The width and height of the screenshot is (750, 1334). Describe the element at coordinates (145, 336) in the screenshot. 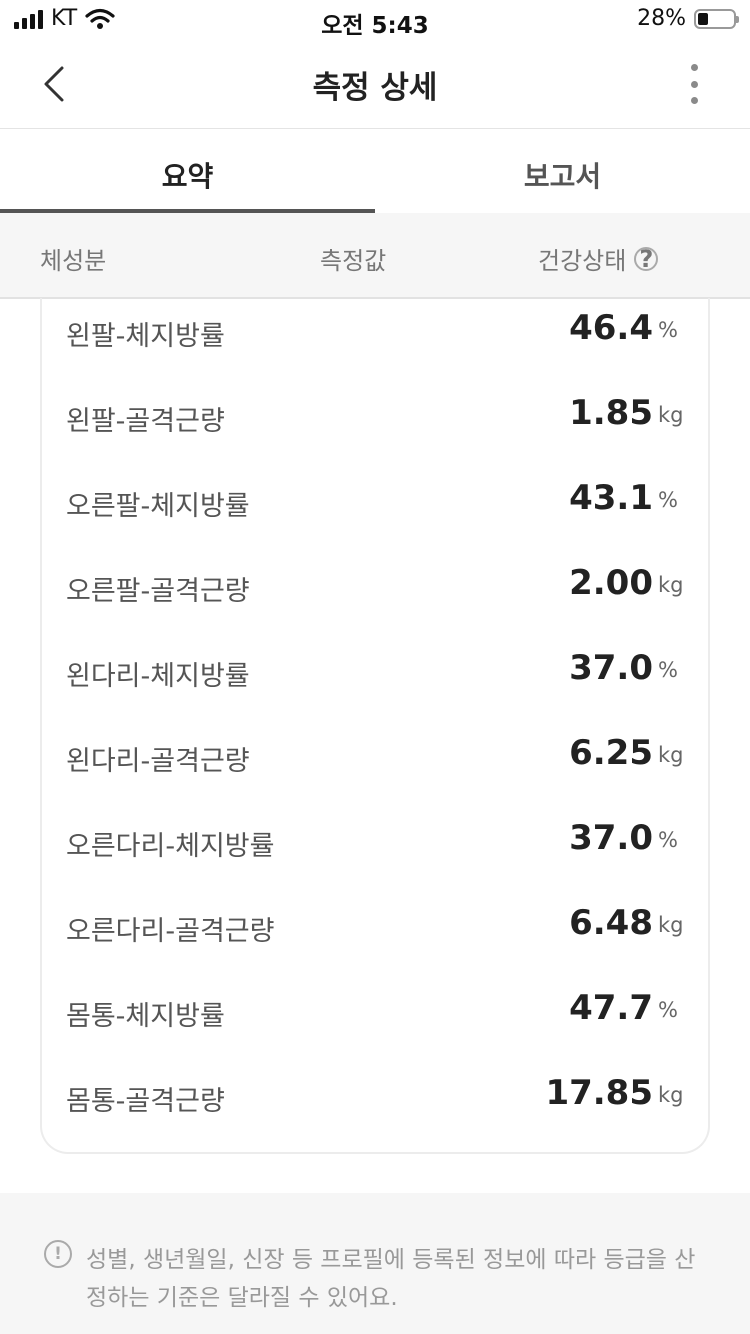

I see `row-label: 왼팔-체지방률` at that location.